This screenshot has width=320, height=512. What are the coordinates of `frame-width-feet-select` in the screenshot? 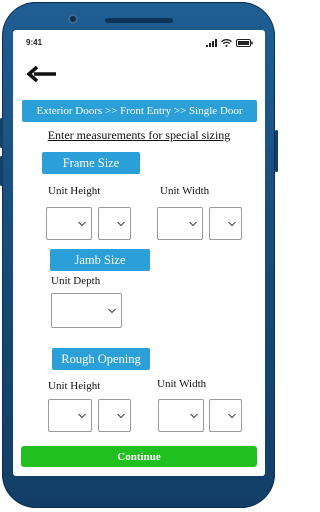 It's located at (180, 223).